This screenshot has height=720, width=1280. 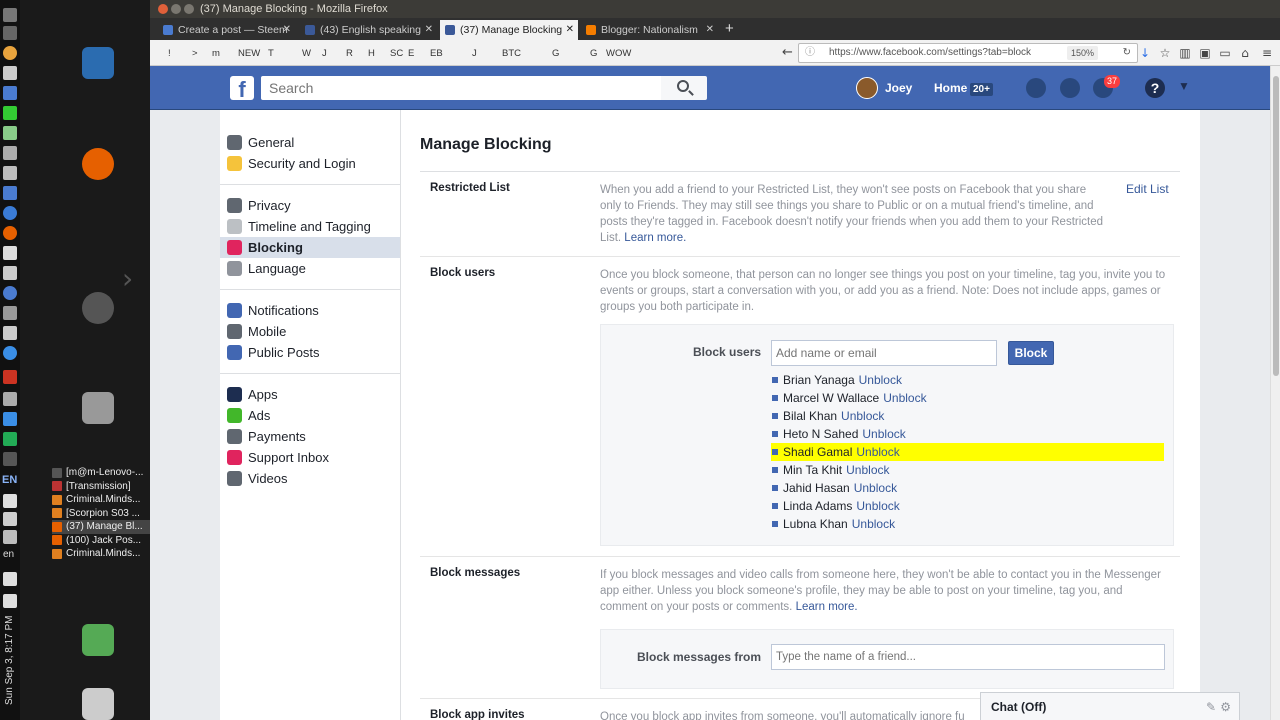 What do you see at coordinates (1165, 53) in the screenshot?
I see `star-icon: ☆` at bounding box center [1165, 53].